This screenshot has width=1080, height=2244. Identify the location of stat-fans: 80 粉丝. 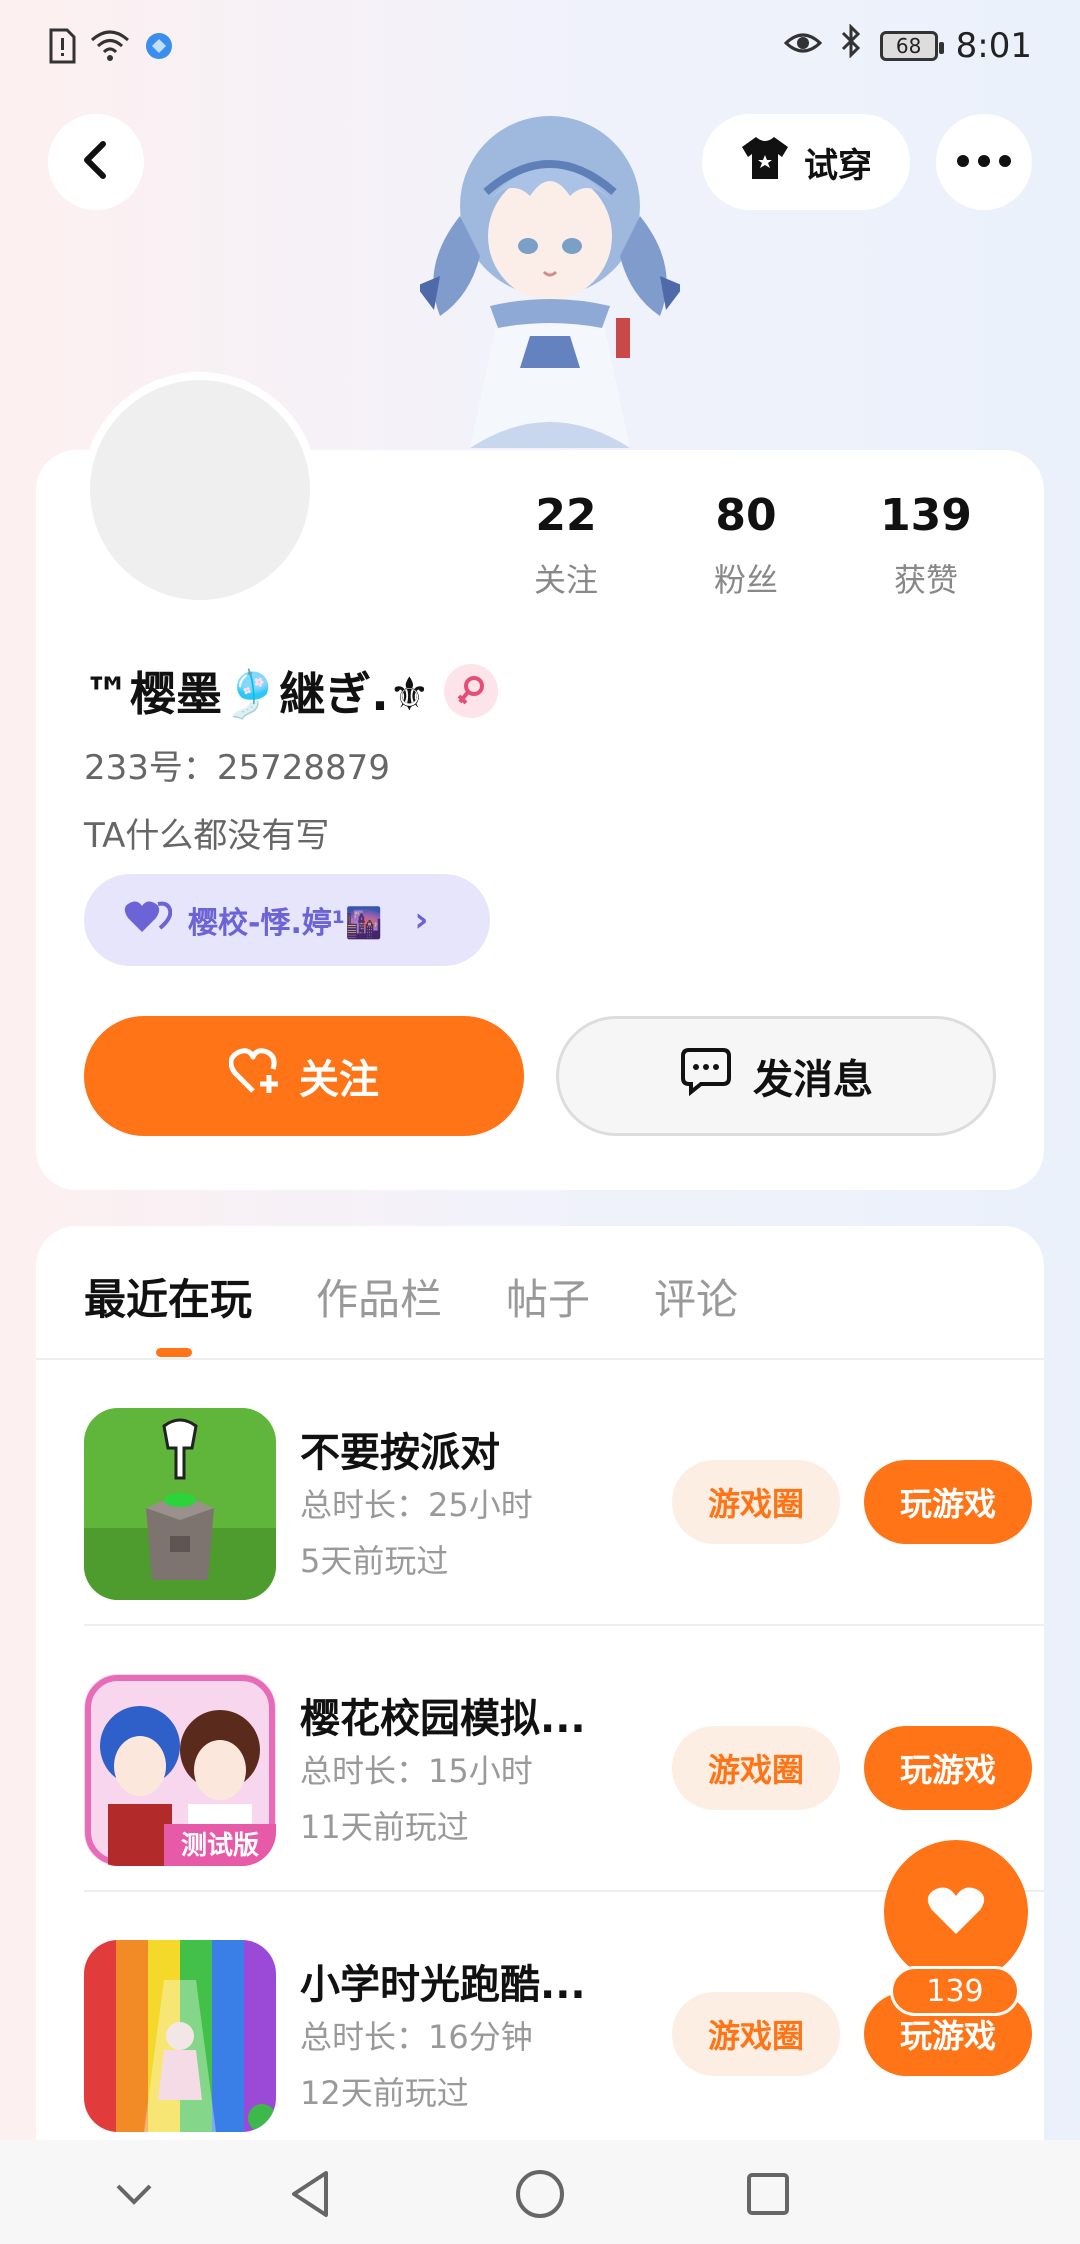
(746, 545).